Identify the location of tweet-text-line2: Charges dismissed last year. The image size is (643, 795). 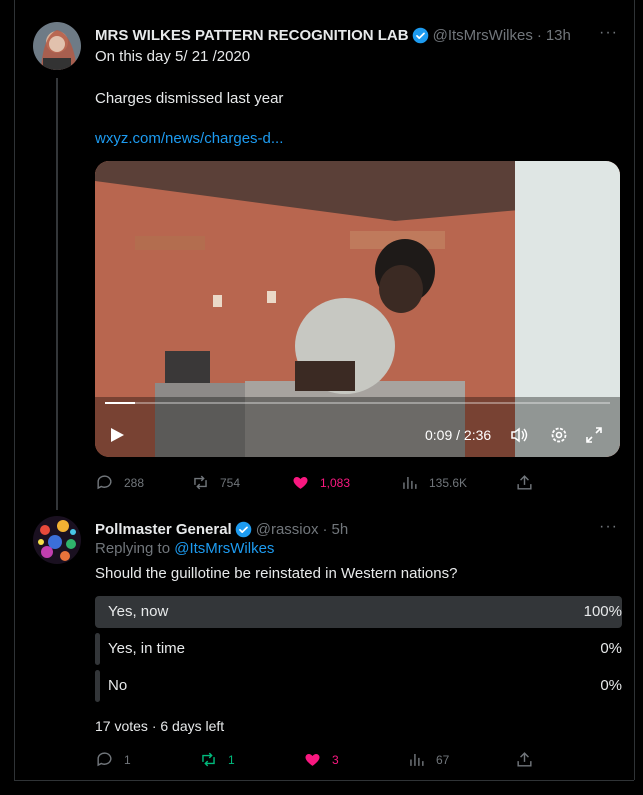
(189, 98).